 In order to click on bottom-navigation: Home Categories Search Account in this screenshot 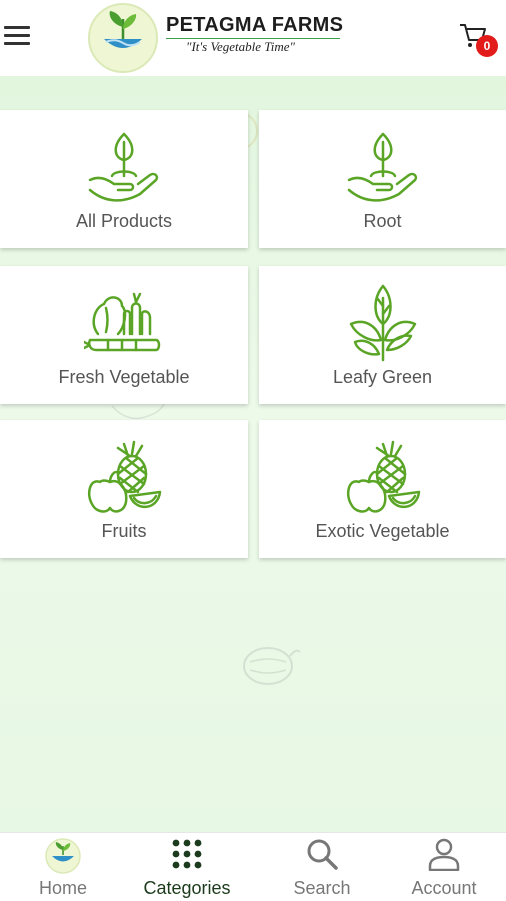, I will do `click(253, 866)`.